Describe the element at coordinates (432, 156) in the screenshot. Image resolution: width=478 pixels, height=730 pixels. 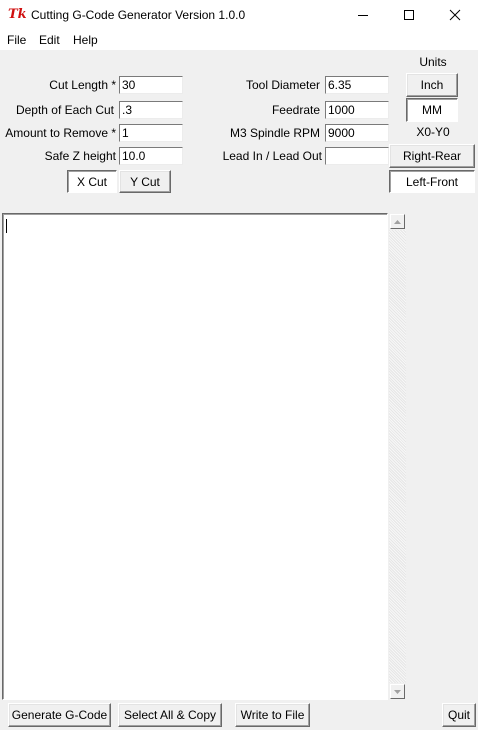
I see `right-rear-button: Right-Rear` at that location.